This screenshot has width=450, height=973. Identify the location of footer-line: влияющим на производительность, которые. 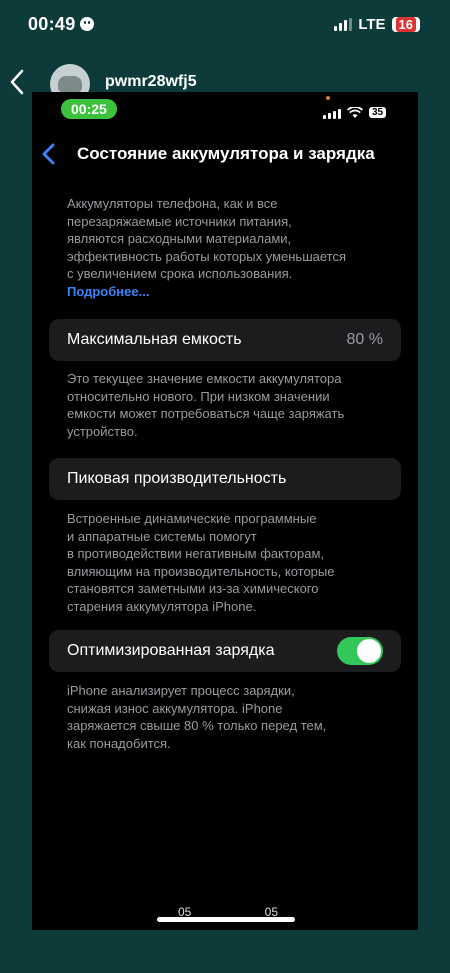
(201, 571).